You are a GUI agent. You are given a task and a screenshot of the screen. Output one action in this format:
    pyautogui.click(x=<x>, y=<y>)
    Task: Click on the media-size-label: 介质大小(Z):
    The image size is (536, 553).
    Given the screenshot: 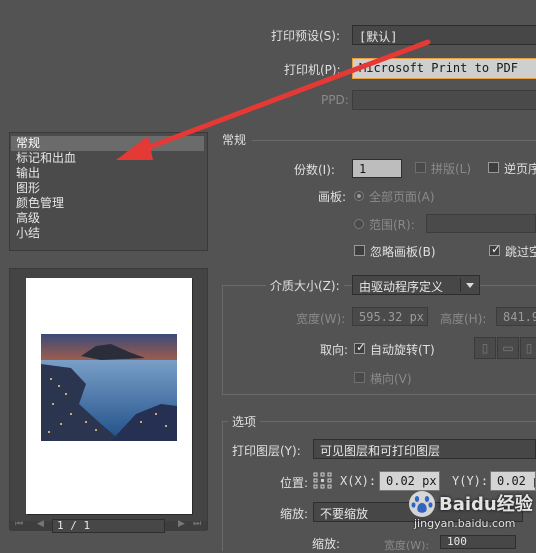 What is the action you would take?
    pyautogui.click(x=305, y=285)
    